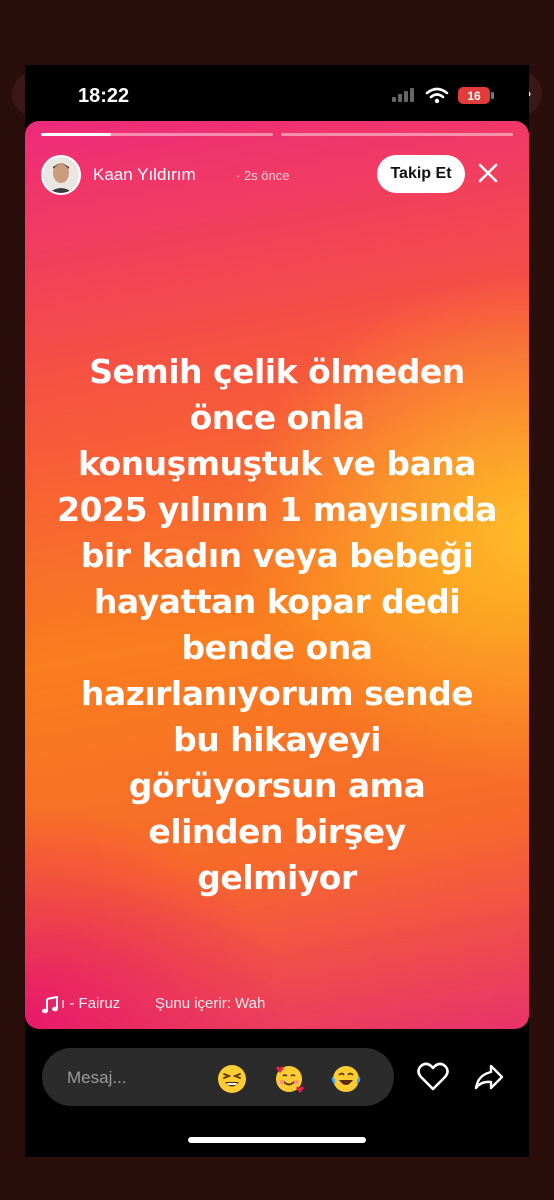  I want to click on profile-photo-icon, so click(61, 175).